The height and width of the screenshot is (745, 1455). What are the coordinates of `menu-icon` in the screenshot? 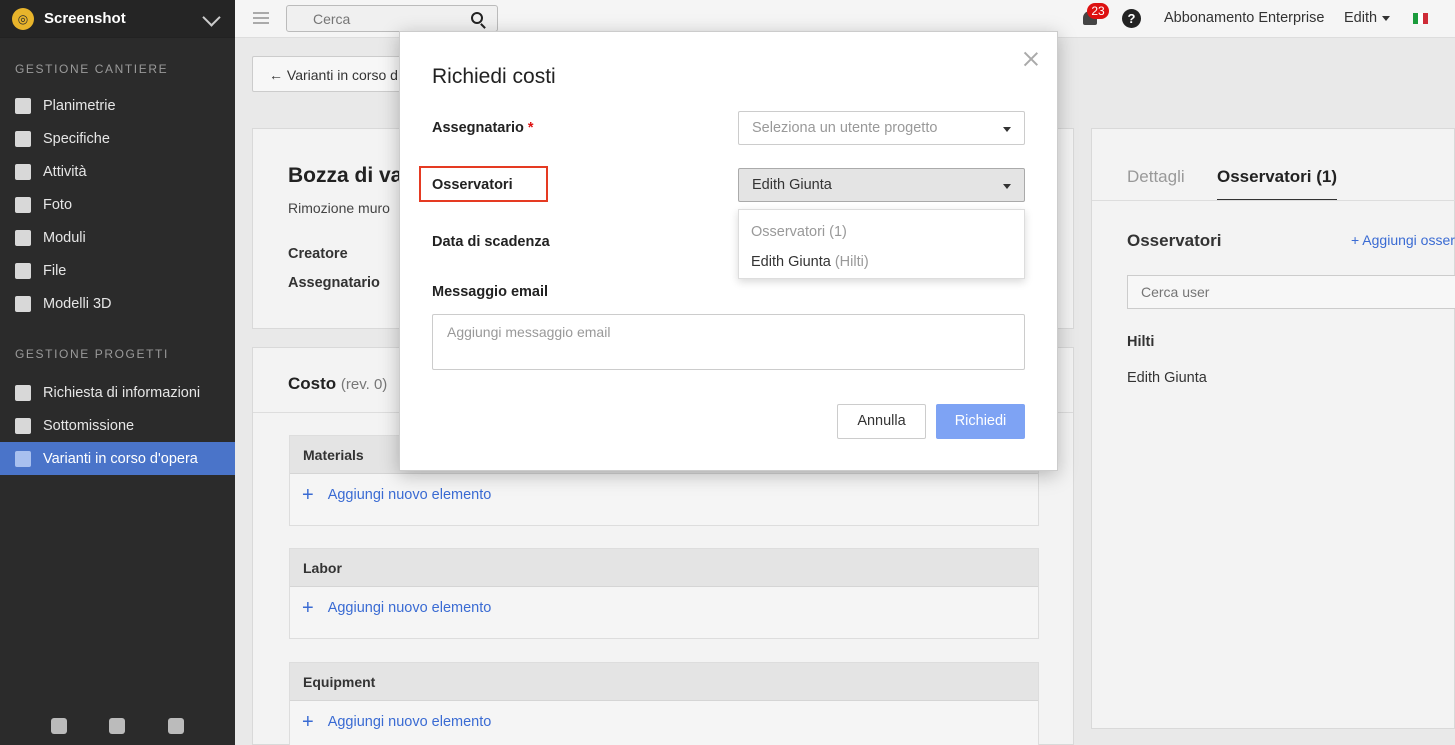 It's located at (261, 18).